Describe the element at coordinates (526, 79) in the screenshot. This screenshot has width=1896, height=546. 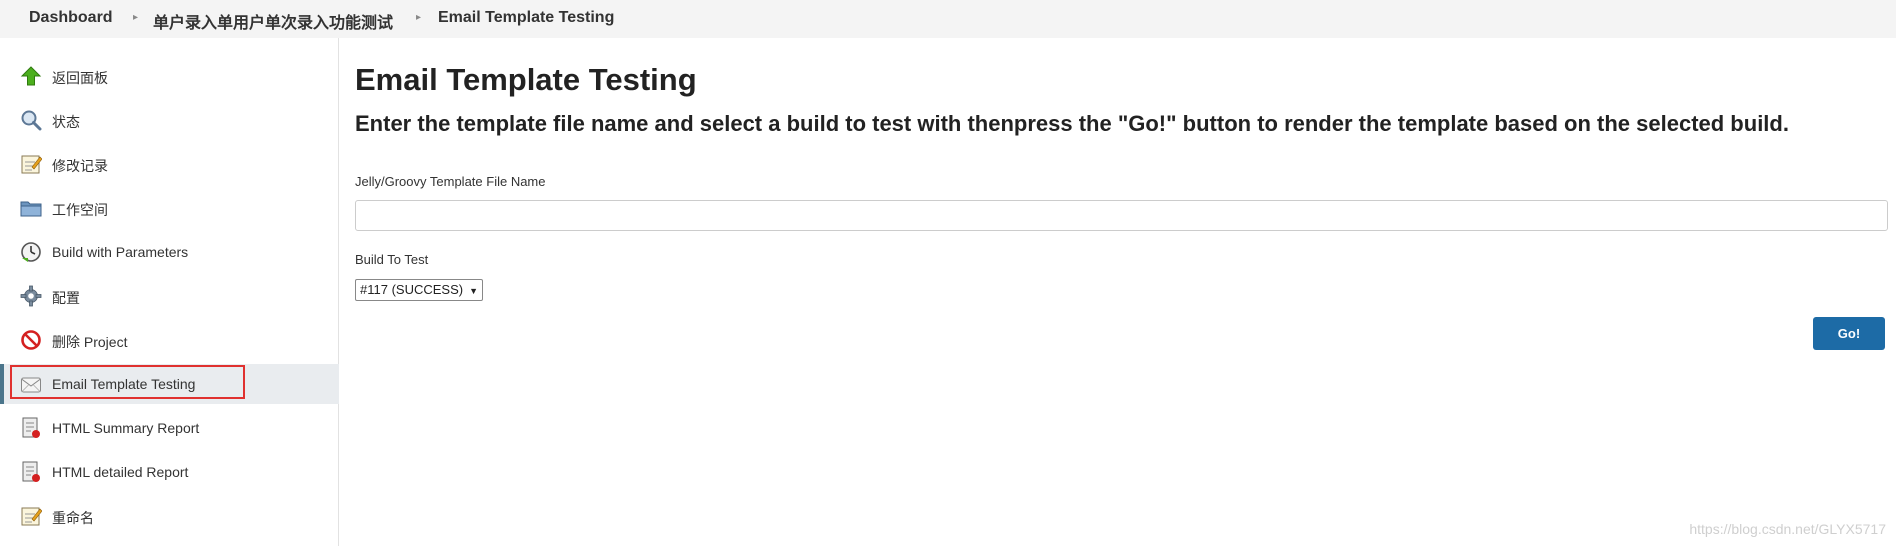
I see `page-title: Email Template Testing` at that location.